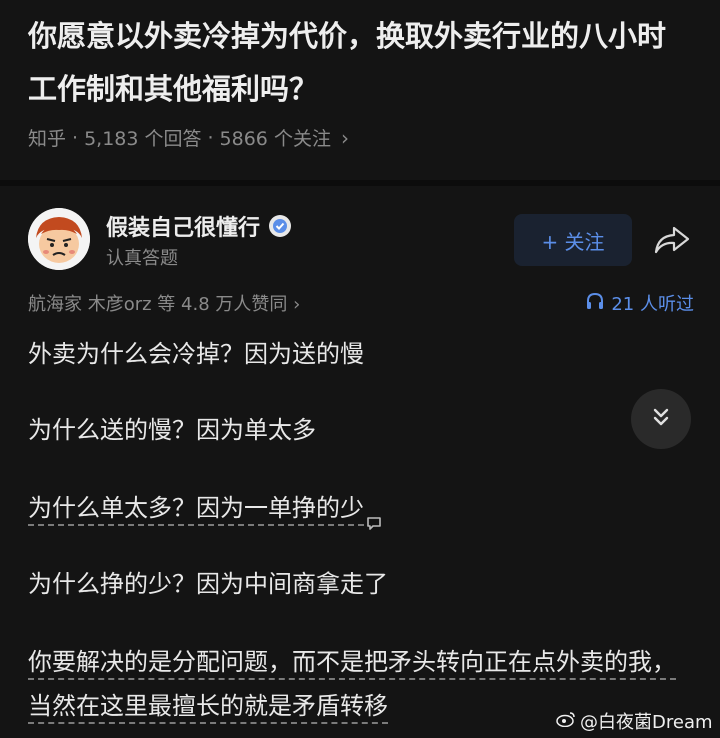 The image size is (720, 738). Describe the element at coordinates (374, 516) in the screenshot. I see `comment-bubble-icon` at that location.